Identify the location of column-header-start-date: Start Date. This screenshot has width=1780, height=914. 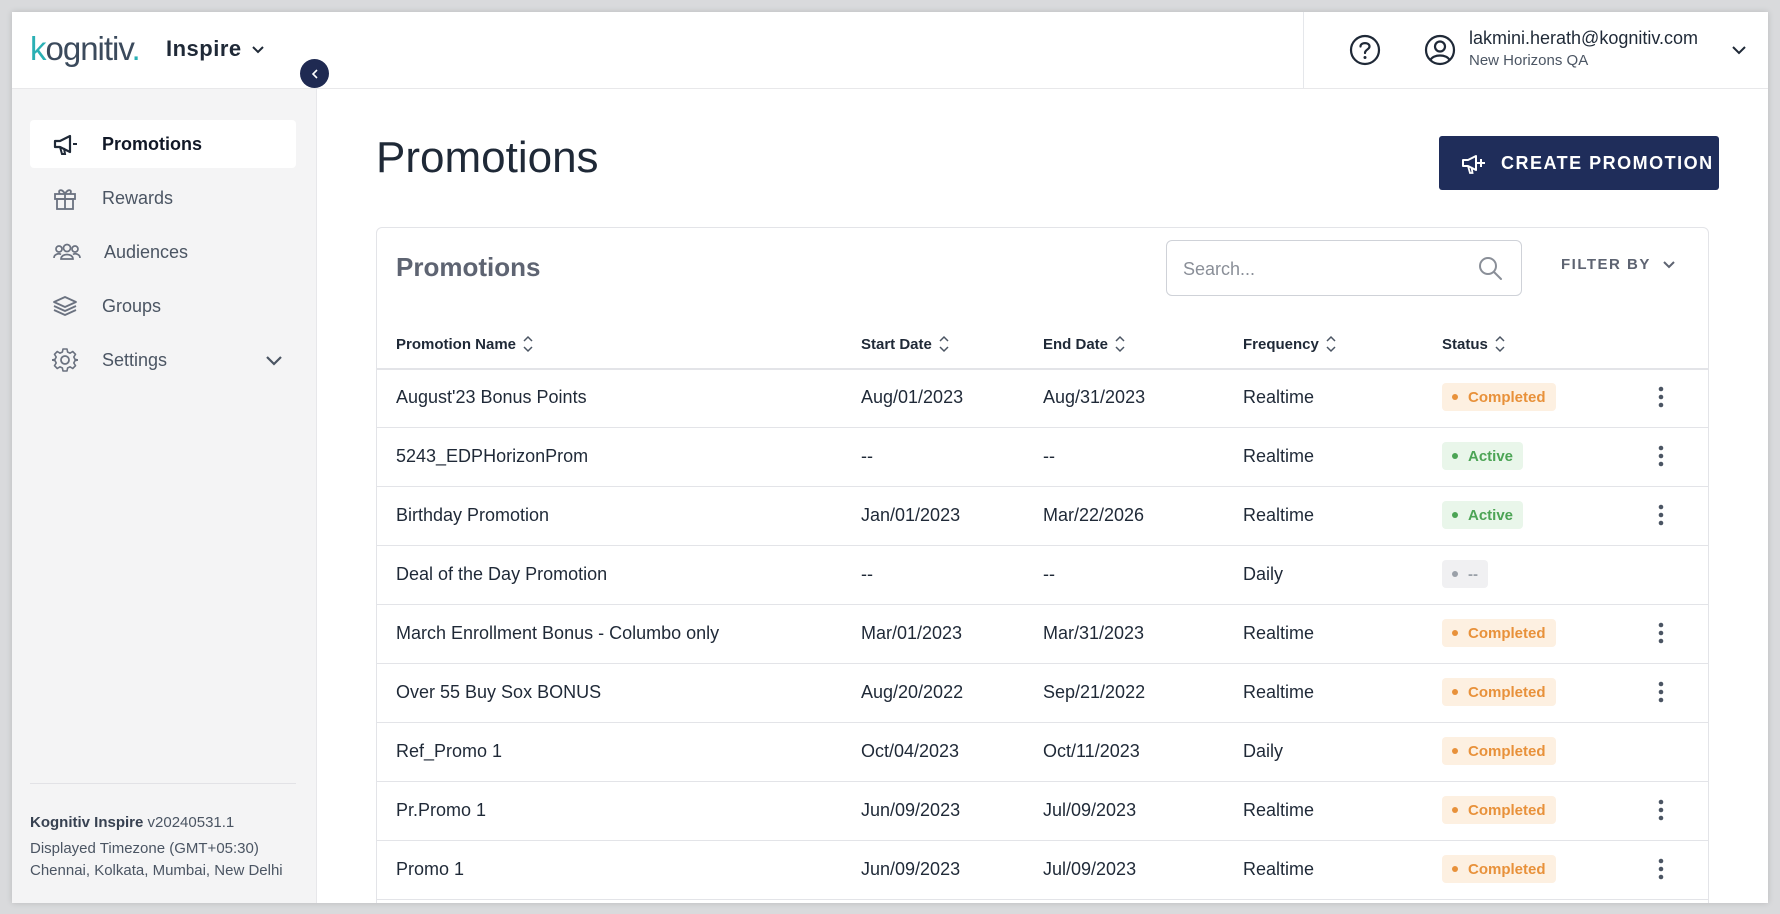
(905, 344).